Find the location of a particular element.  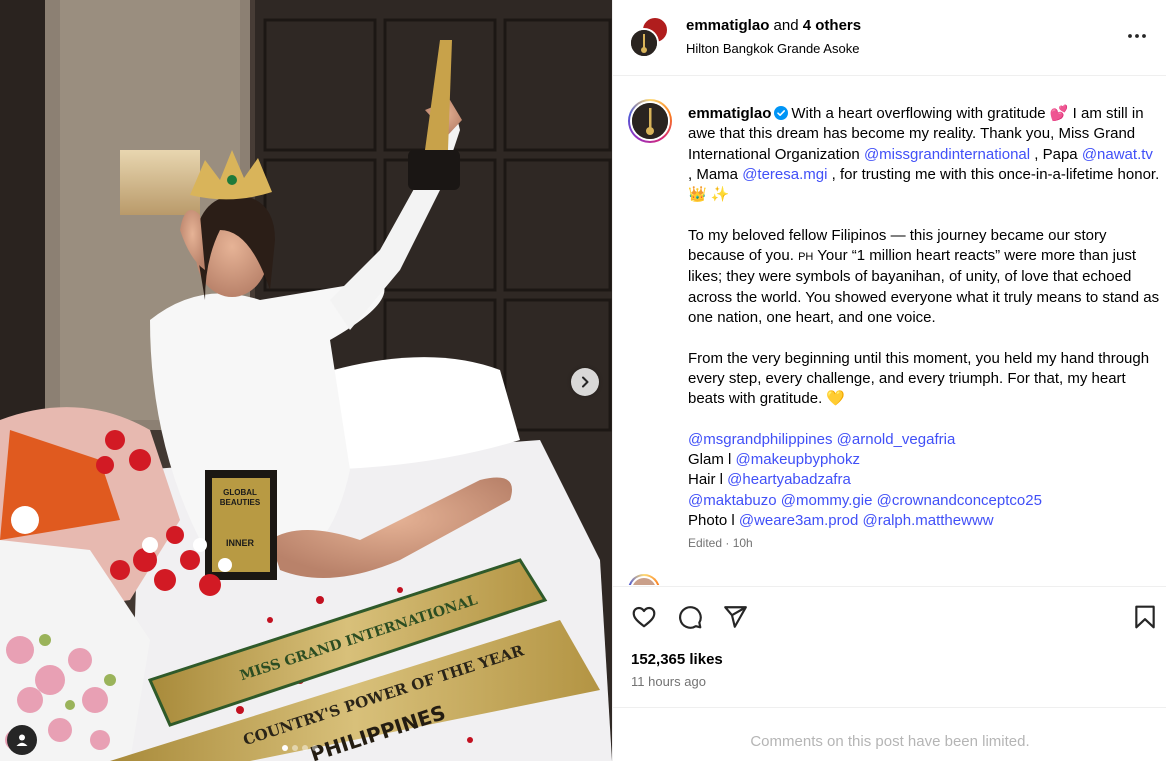

credits-photo: Photo l @weare3am.prod @ralph.matthewww is located at coordinates (924, 521).